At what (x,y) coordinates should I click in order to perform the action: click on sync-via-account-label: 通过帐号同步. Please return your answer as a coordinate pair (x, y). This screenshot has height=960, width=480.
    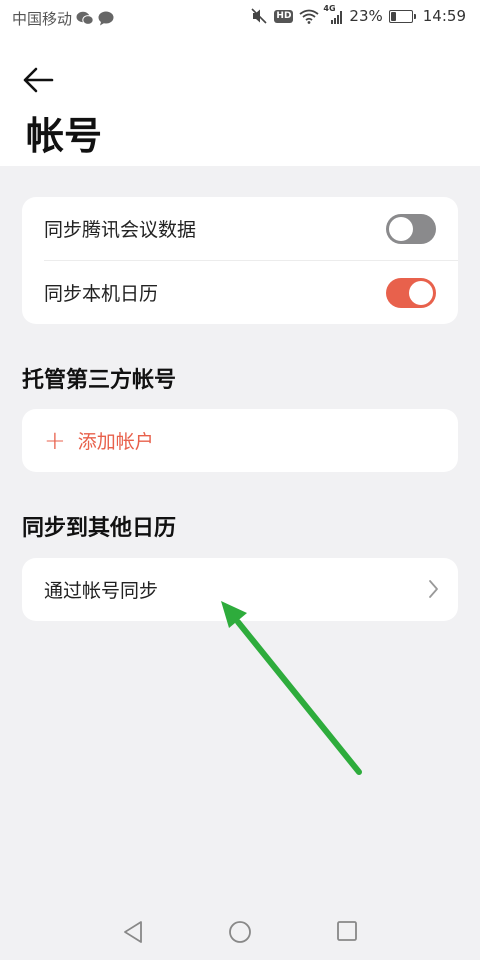
    Looking at the image, I should click on (101, 591).